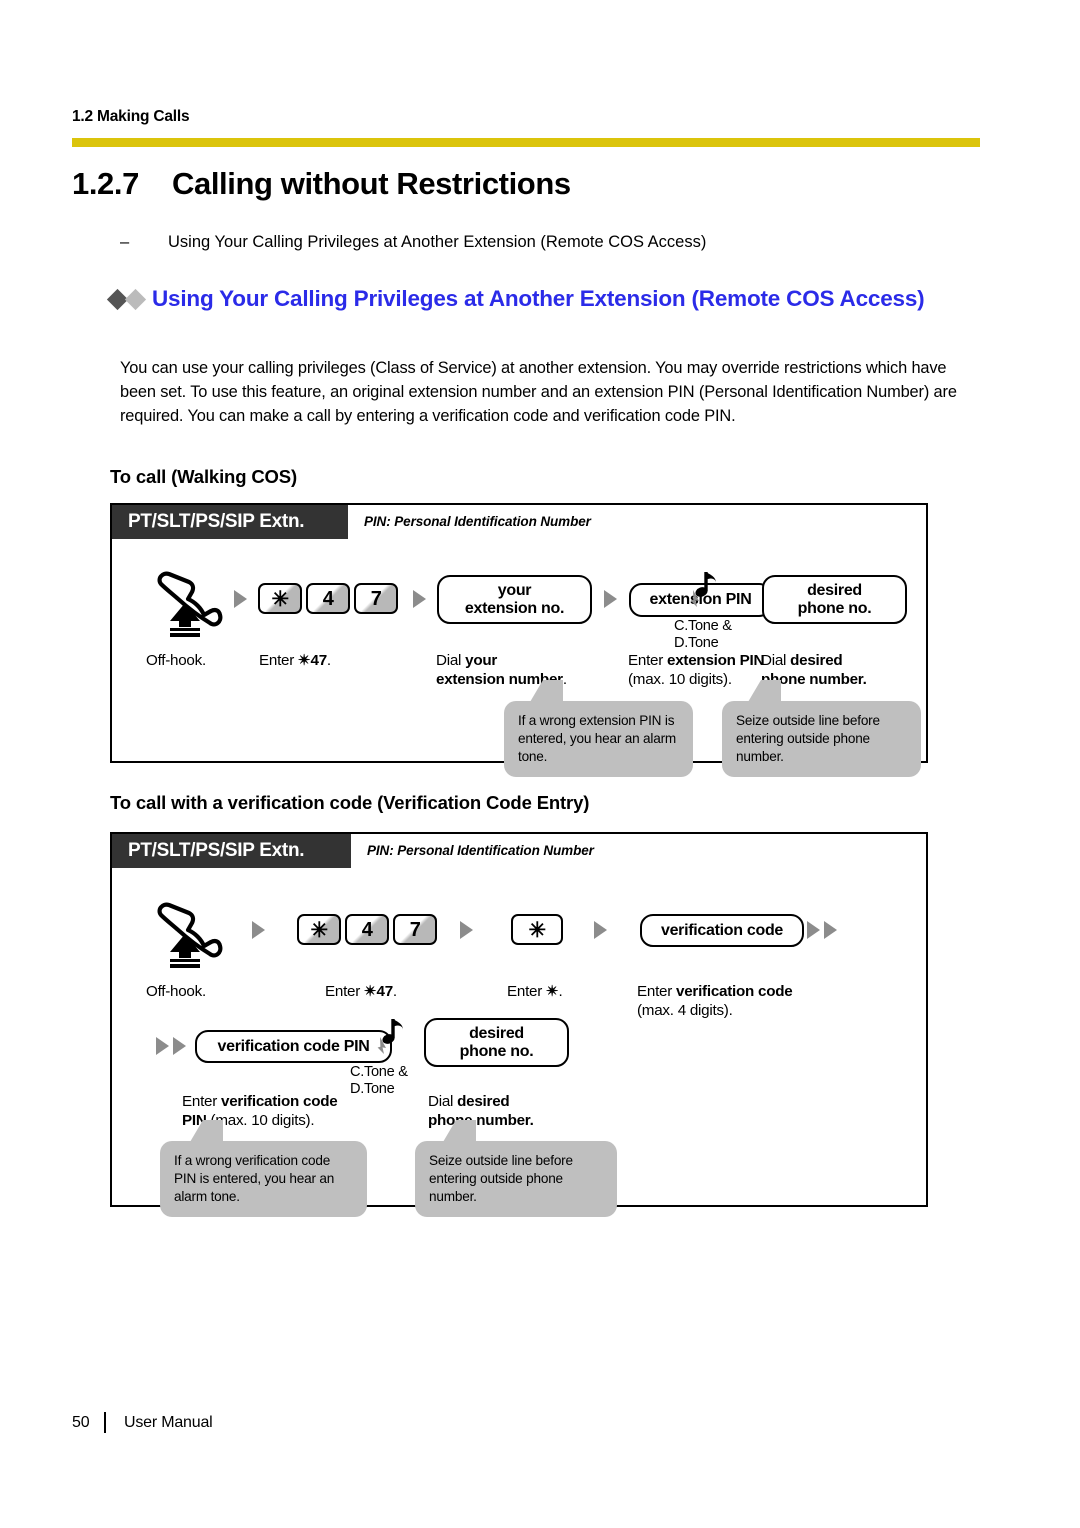 This screenshot has height=1528, width=1080. What do you see at coordinates (176, 660) in the screenshot?
I see `procedure-1-offhook-caption: Off-hook.` at bounding box center [176, 660].